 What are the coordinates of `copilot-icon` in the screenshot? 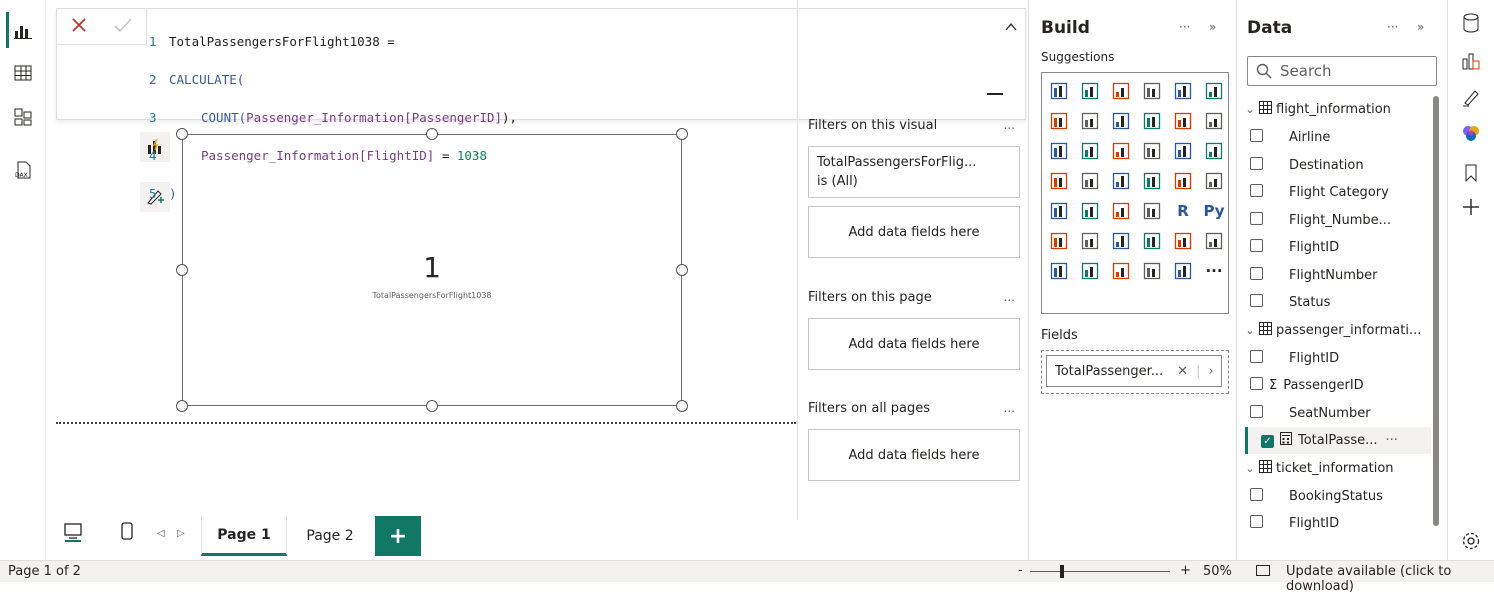 It's located at (1471, 133).